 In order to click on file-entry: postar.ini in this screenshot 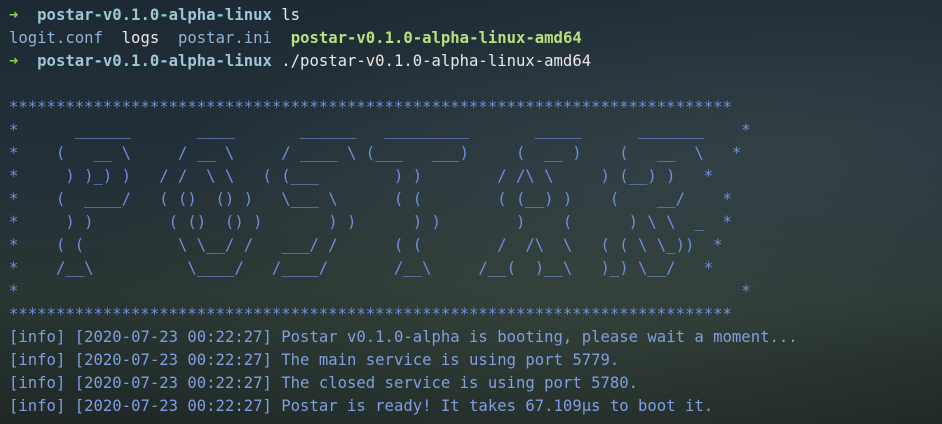, I will do `click(225, 38)`.